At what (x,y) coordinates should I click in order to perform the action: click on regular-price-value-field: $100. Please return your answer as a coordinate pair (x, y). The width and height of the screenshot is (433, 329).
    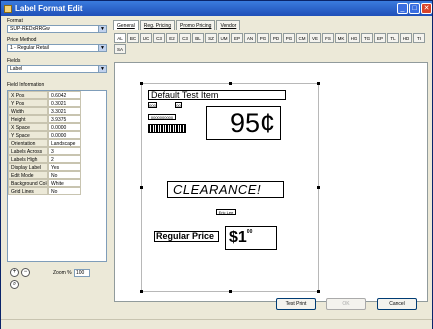
    Looking at the image, I should click on (251, 238).